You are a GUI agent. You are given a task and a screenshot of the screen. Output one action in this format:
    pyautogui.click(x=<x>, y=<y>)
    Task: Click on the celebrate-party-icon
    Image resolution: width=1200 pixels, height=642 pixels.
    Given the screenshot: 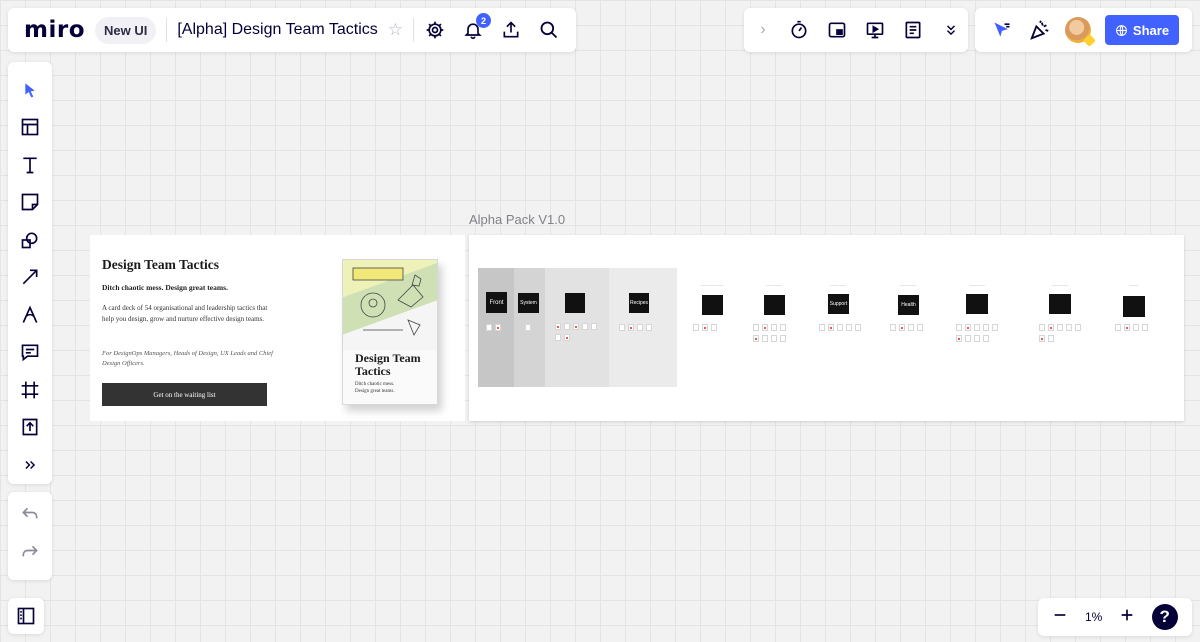 What is the action you would take?
    pyautogui.click(x=1040, y=30)
    